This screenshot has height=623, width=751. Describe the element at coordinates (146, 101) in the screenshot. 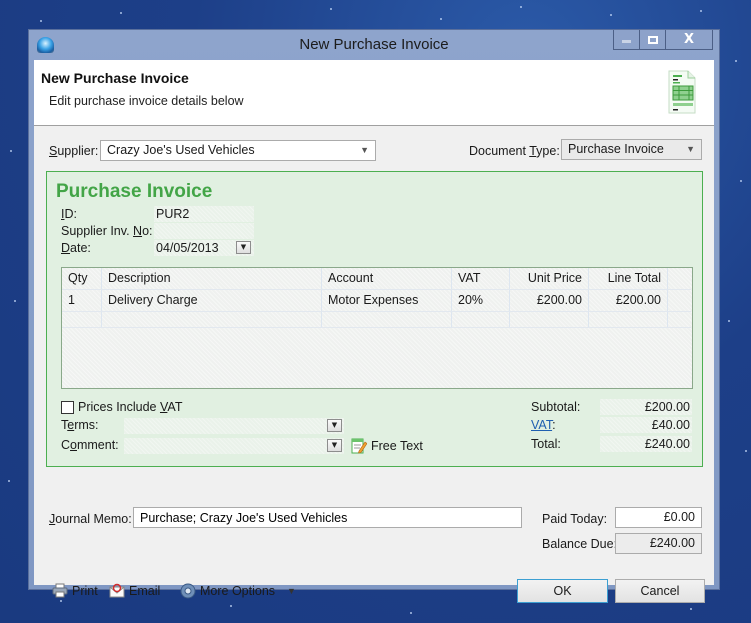

I see `header-subtitle: Edit purchase invoice details below` at that location.